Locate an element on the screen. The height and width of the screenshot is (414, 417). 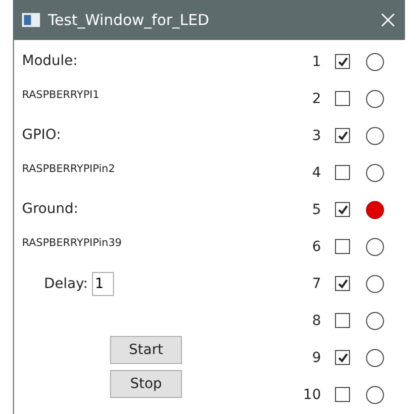
field-label: Module: is located at coordinates (50, 61).